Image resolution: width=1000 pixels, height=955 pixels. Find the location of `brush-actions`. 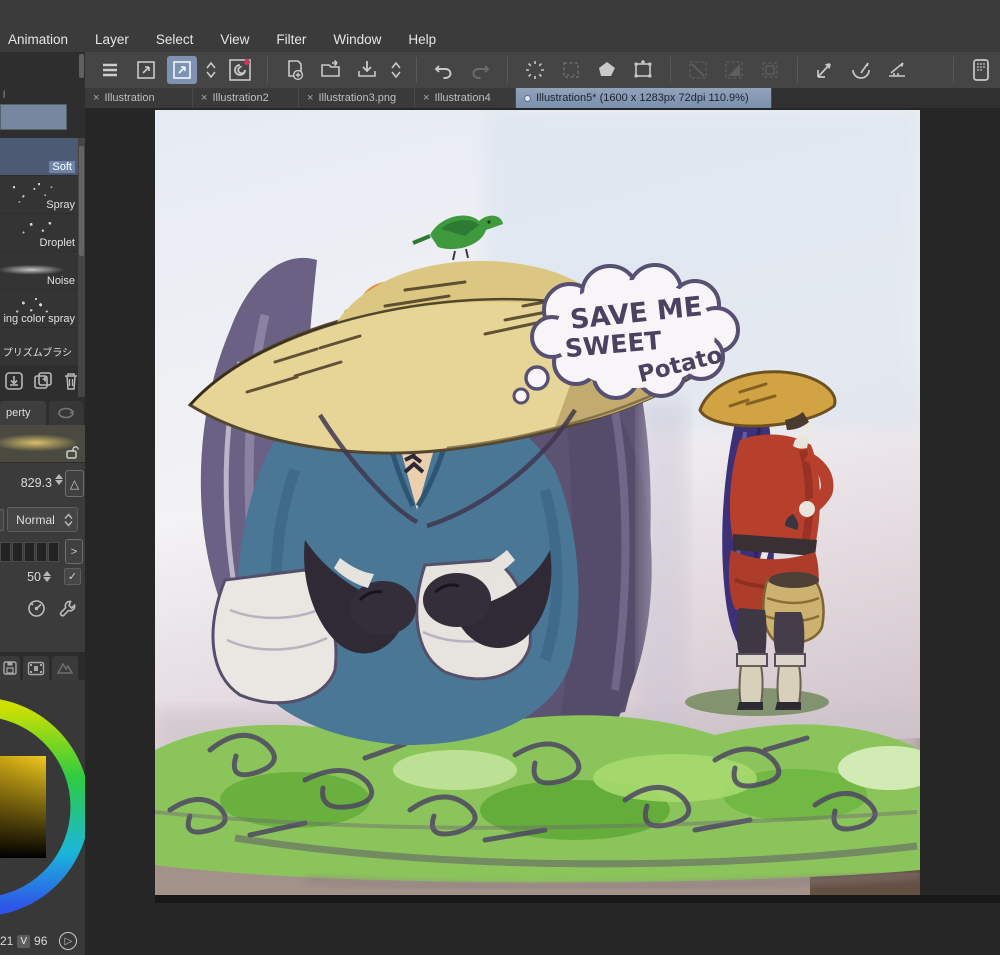

brush-actions is located at coordinates (42, 381).